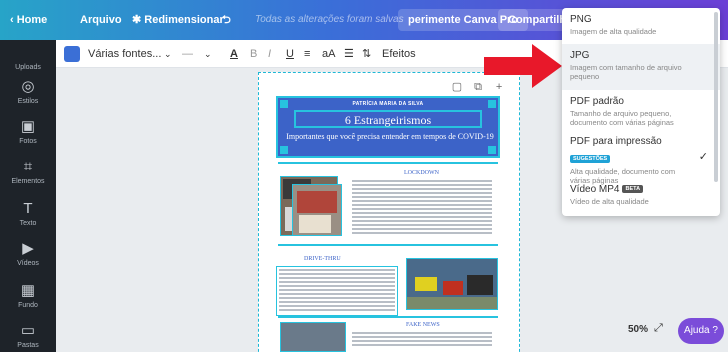 Image resolution: width=728 pixels, height=352 pixels. What do you see at coordinates (269, 54) in the screenshot?
I see `italic-icon: I` at bounding box center [269, 54].